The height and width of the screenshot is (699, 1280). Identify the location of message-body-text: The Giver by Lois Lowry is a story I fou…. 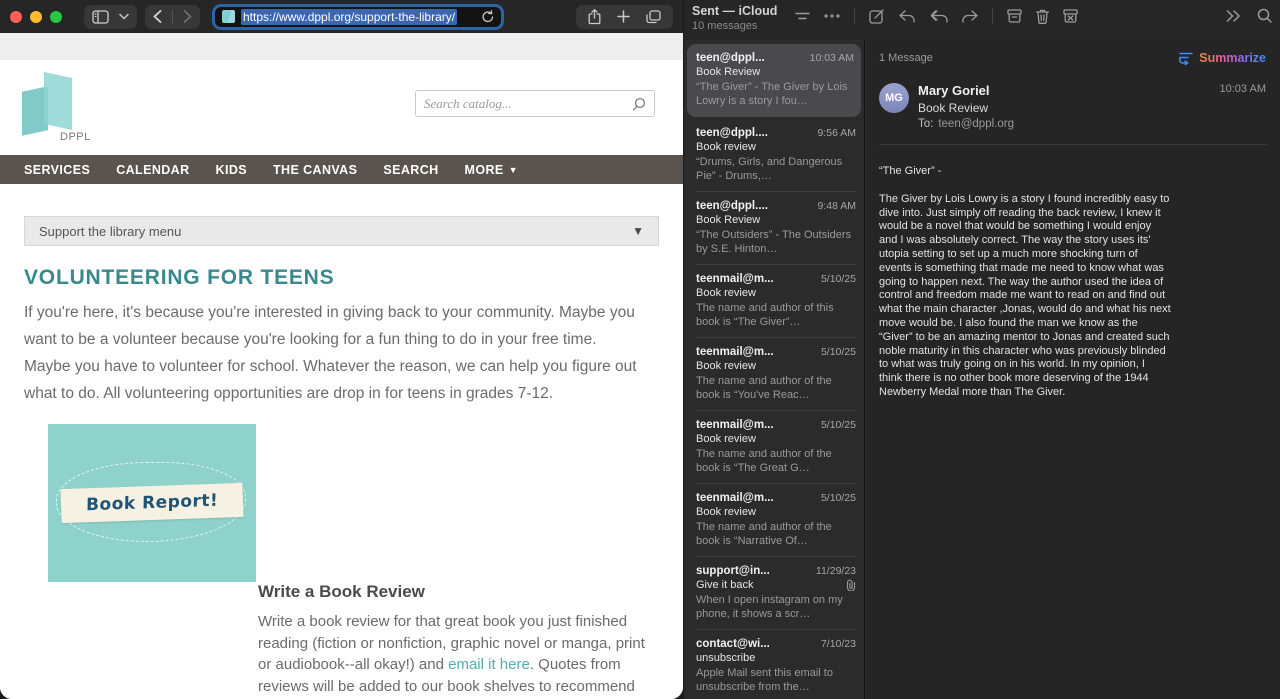
(1025, 295).